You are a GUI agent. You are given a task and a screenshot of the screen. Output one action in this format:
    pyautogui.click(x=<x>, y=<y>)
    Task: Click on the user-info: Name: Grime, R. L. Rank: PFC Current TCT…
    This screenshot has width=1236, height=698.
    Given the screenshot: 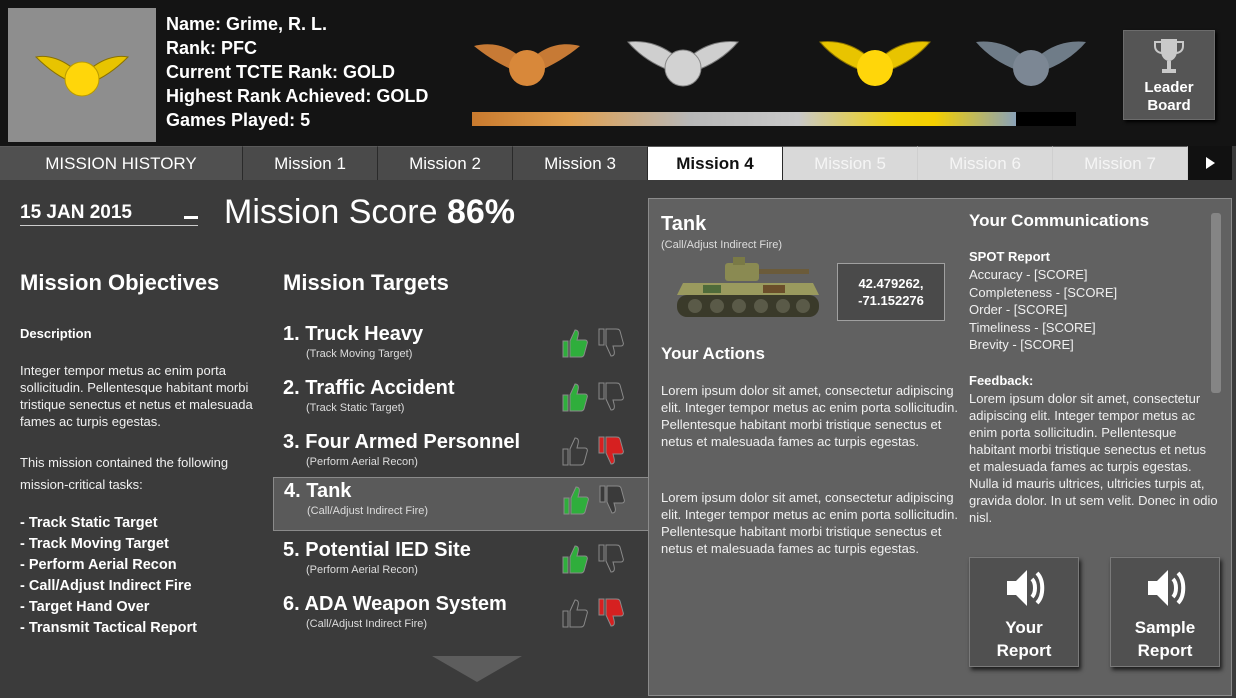 What is the action you would take?
    pyautogui.click(x=297, y=72)
    